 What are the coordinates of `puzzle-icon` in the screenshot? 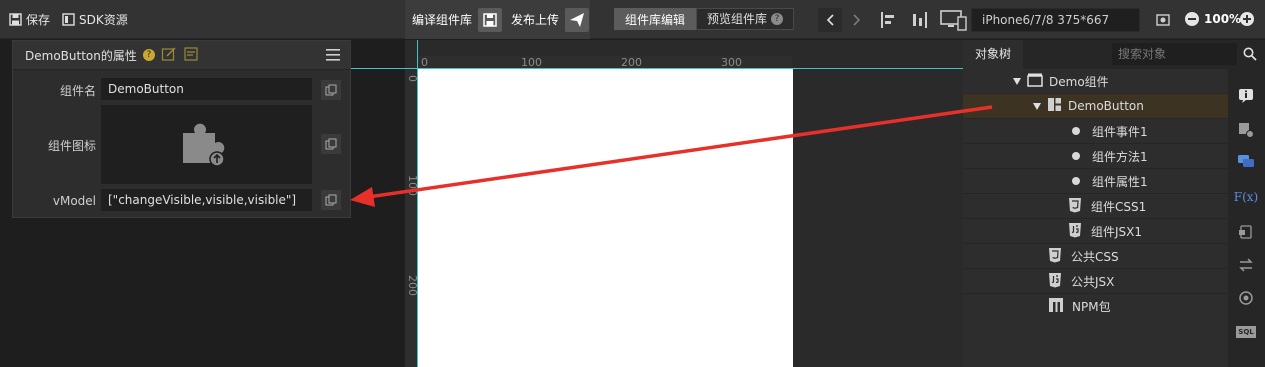 It's located at (203, 144).